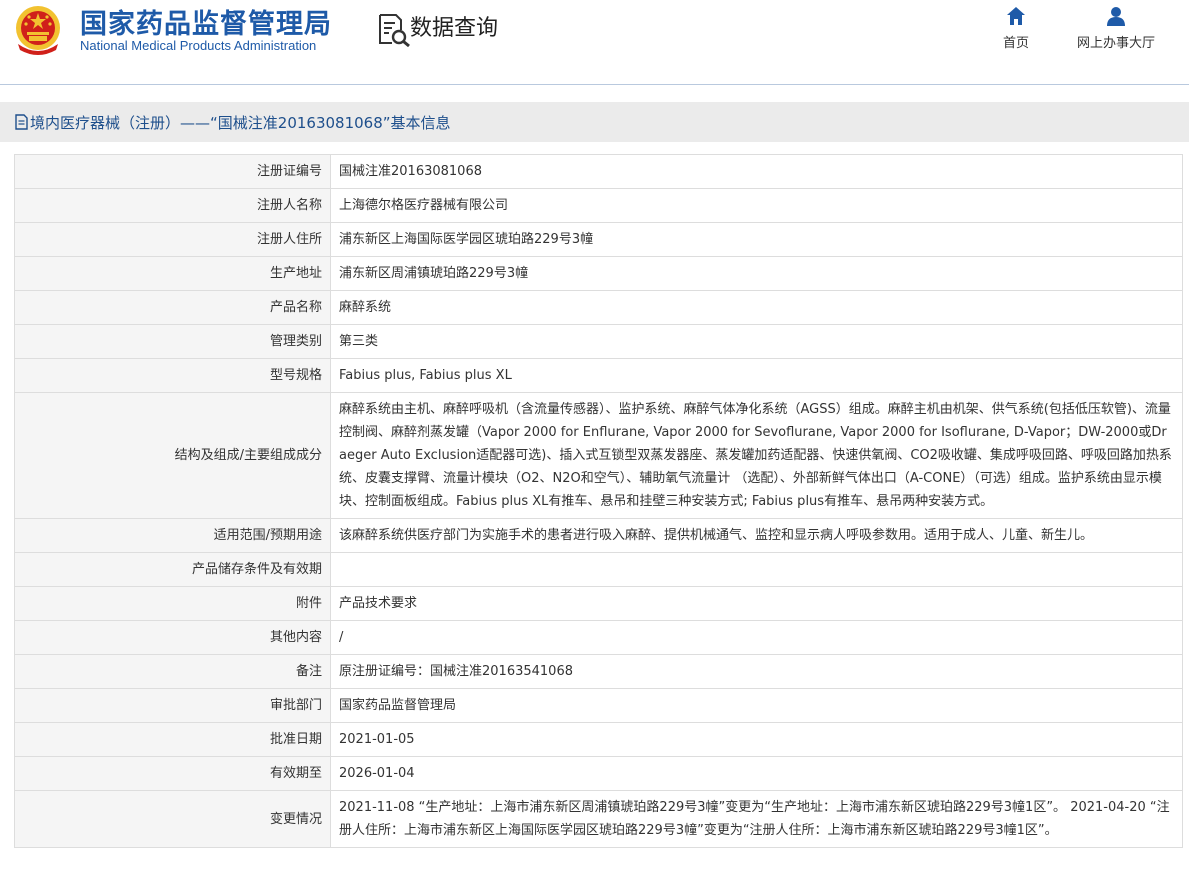 The width and height of the screenshot is (1189, 885). I want to click on field-label: 产品储存条件及有效期, so click(172, 569).